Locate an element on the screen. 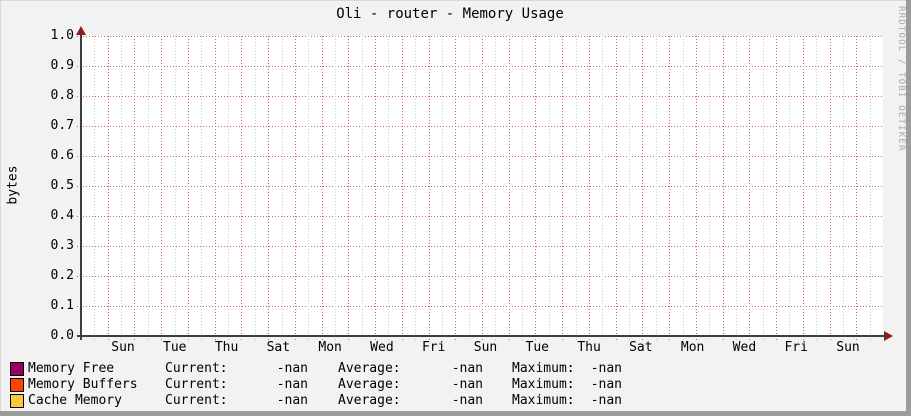  legend-swatch-memory-buffers is located at coordinates (17, 385).